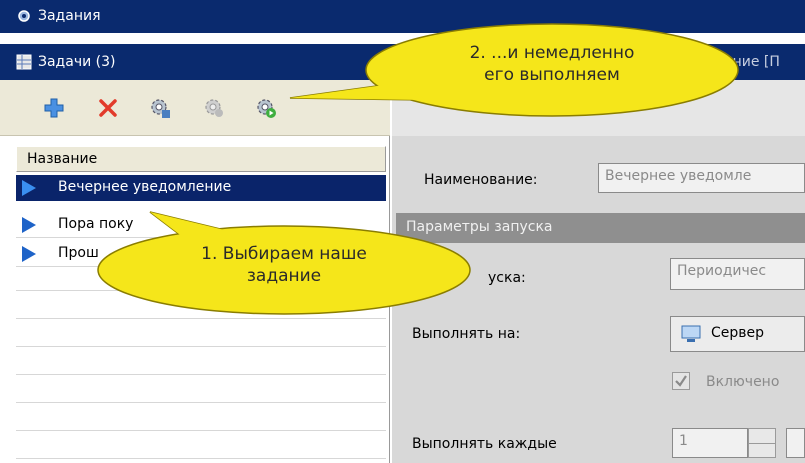 Image resolution: width=805 pixels, height=463 pixels. What do you see at coordinates (284, 276) in the screenshot?
I see `callout-step1-line2: задание` at bounding box center [284, 276].